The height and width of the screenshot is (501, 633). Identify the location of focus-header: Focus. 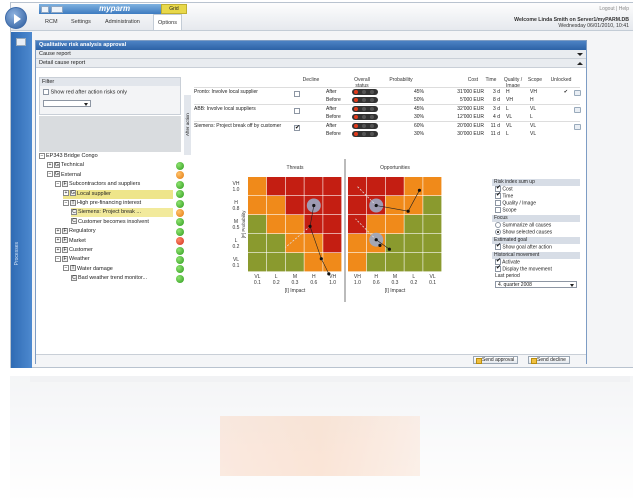
(536, 218).